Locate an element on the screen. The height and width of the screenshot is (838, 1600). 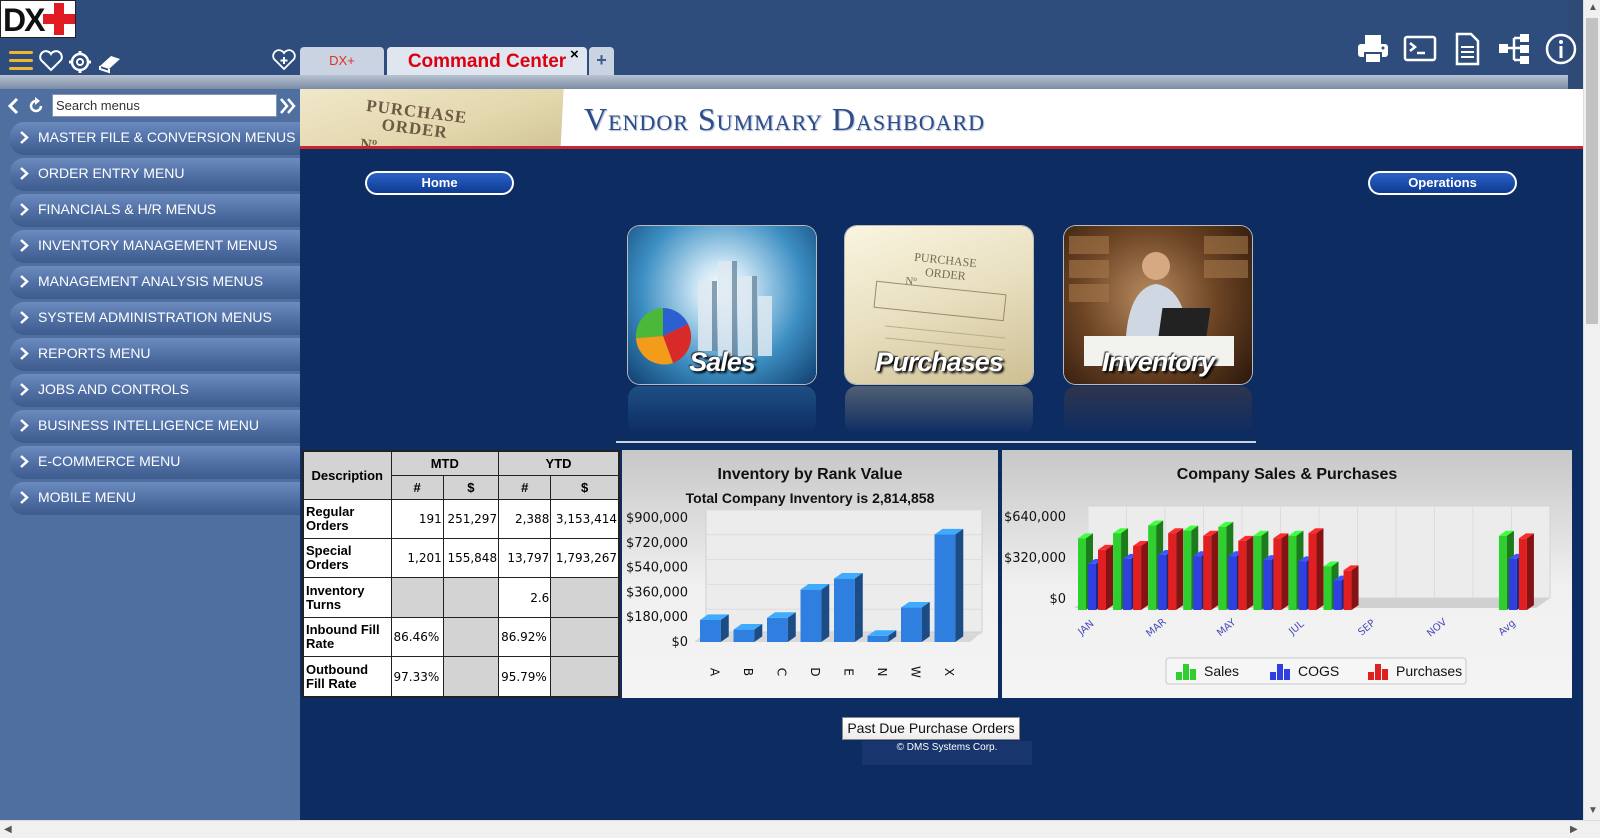
horizontal-scrollbar: ◀ ▶ is located at coordinates (800, 829).